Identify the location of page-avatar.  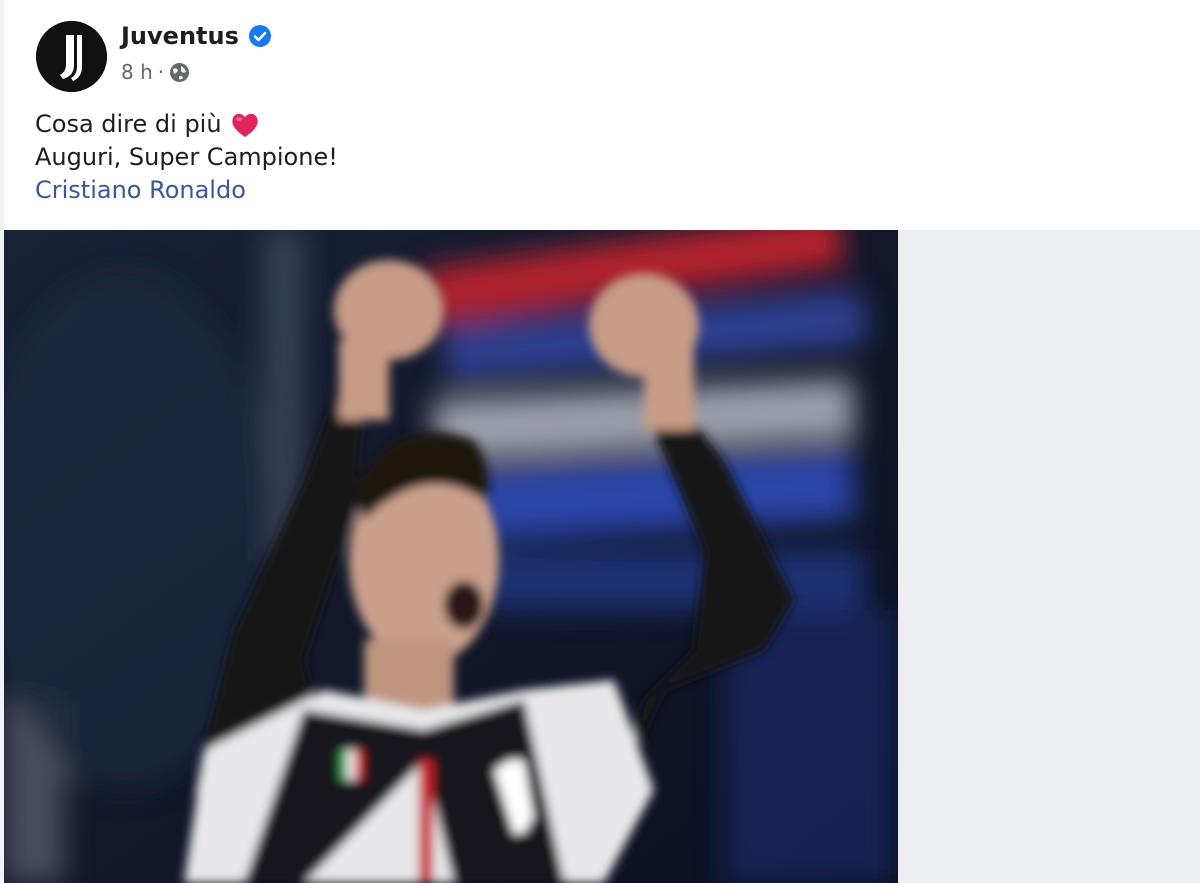
(71, 56).